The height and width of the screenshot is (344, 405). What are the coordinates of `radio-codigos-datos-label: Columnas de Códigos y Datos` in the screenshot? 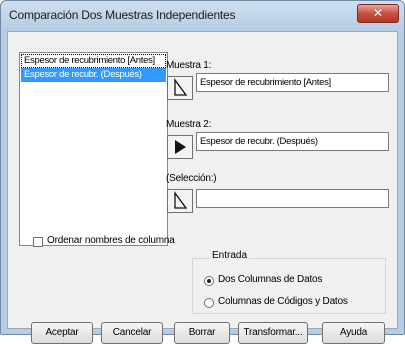 It's located at (283, 301).